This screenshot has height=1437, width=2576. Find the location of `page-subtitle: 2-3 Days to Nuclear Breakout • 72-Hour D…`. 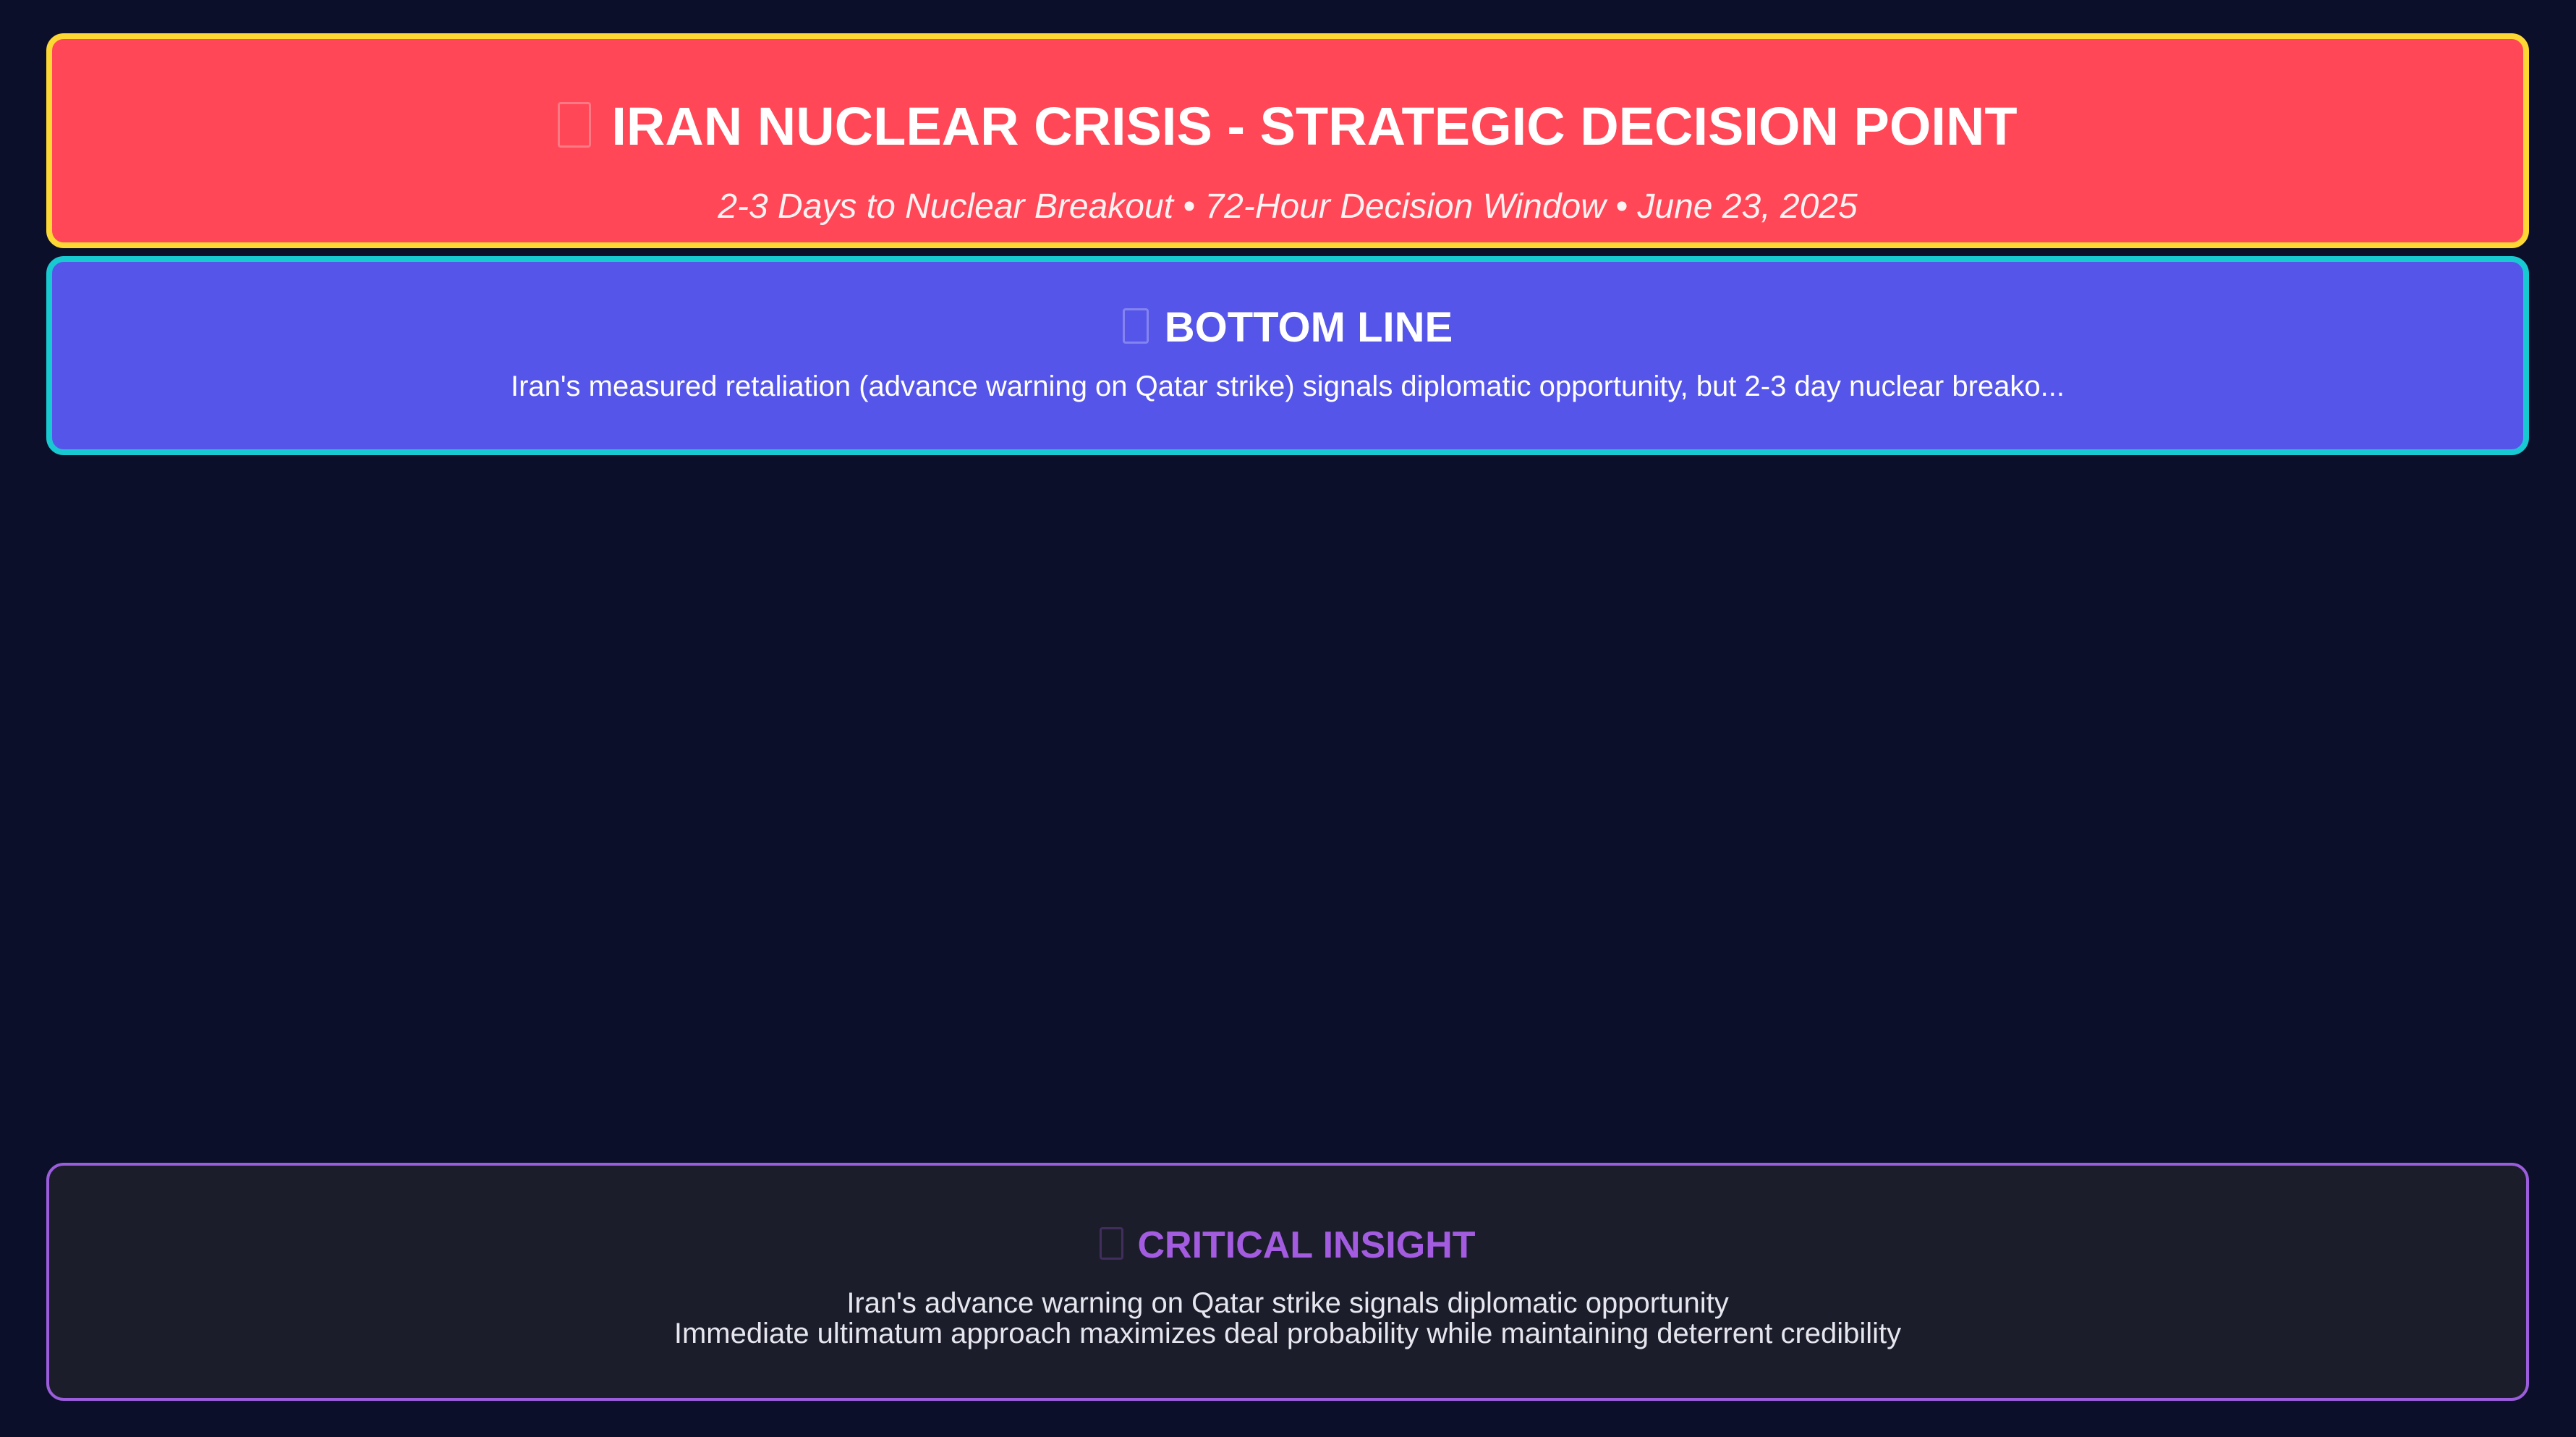

page-subtitle: 2-3 Days to Nuclear Breakout • 72-Hour D… is located at coordinates (1288, 207).